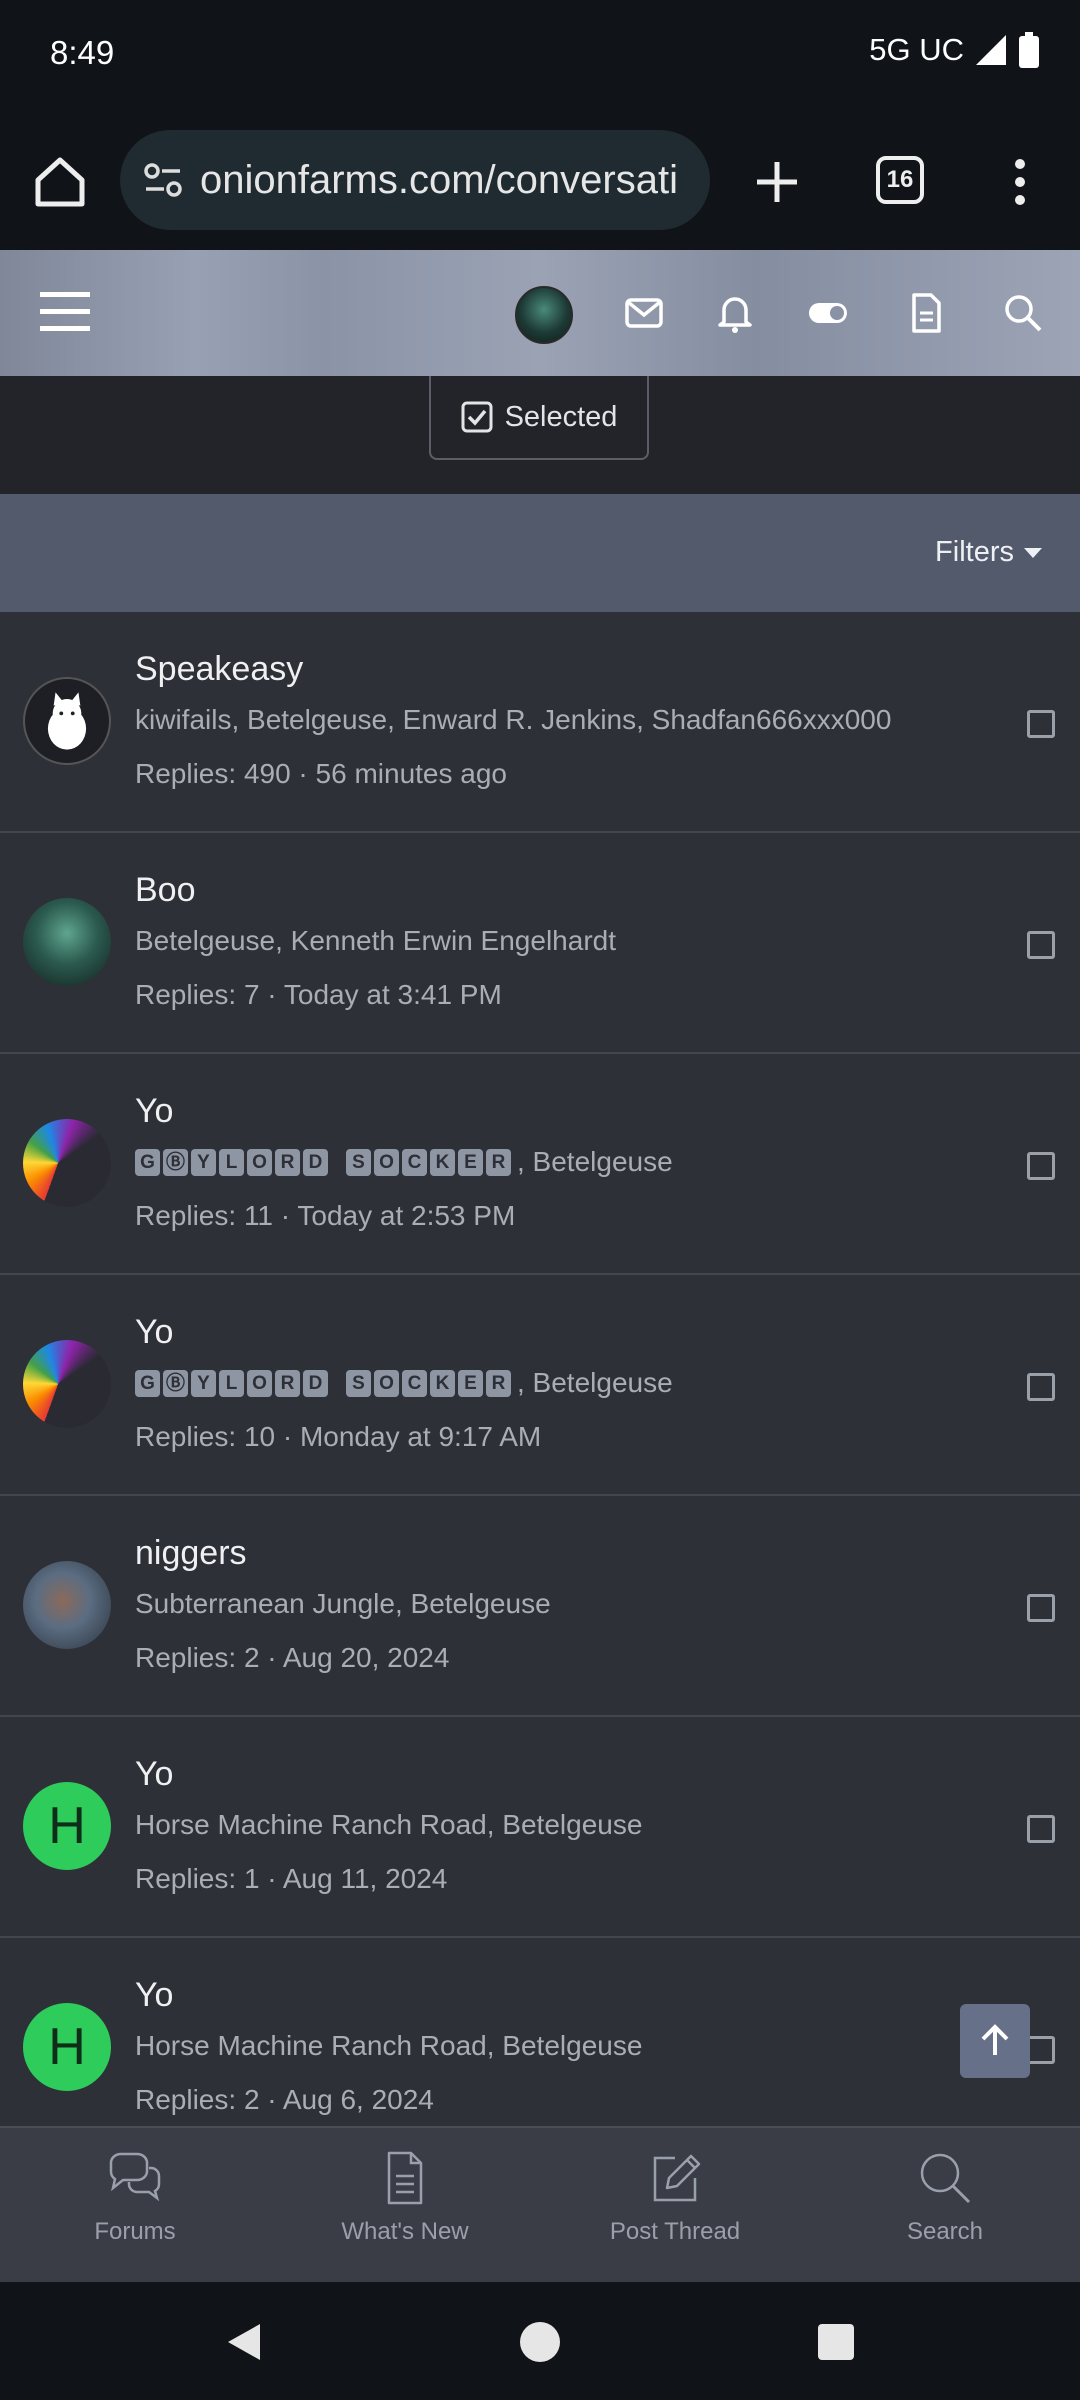  I want to click on conversation-meta: Replies: 2 · Aug 20, 2024, so click(292, 1657).